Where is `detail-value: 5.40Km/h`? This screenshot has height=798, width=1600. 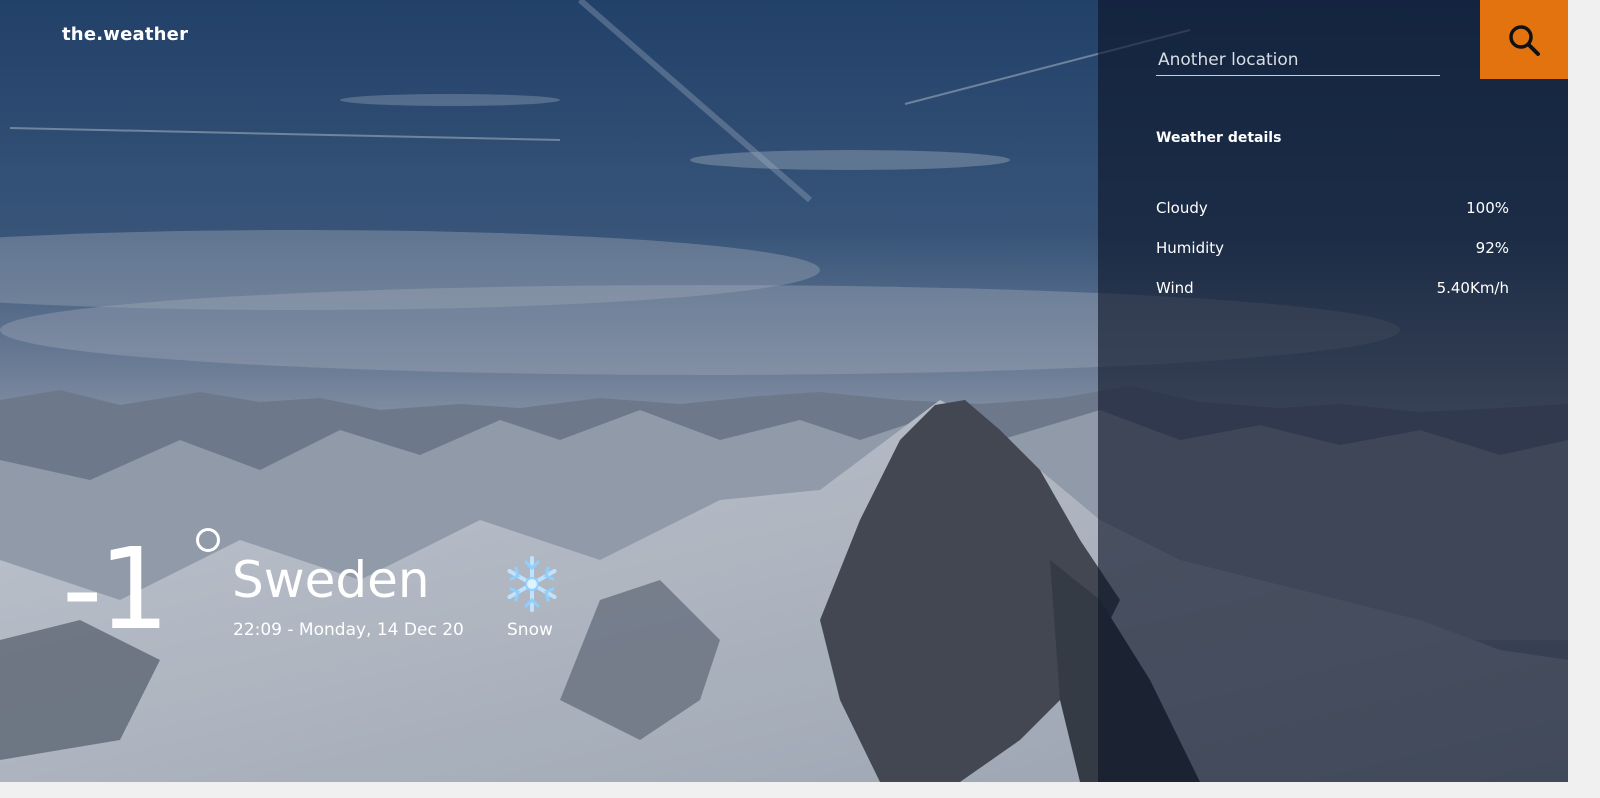 detail-value: 5.40Km/h is located at coordinates (1472, 288).